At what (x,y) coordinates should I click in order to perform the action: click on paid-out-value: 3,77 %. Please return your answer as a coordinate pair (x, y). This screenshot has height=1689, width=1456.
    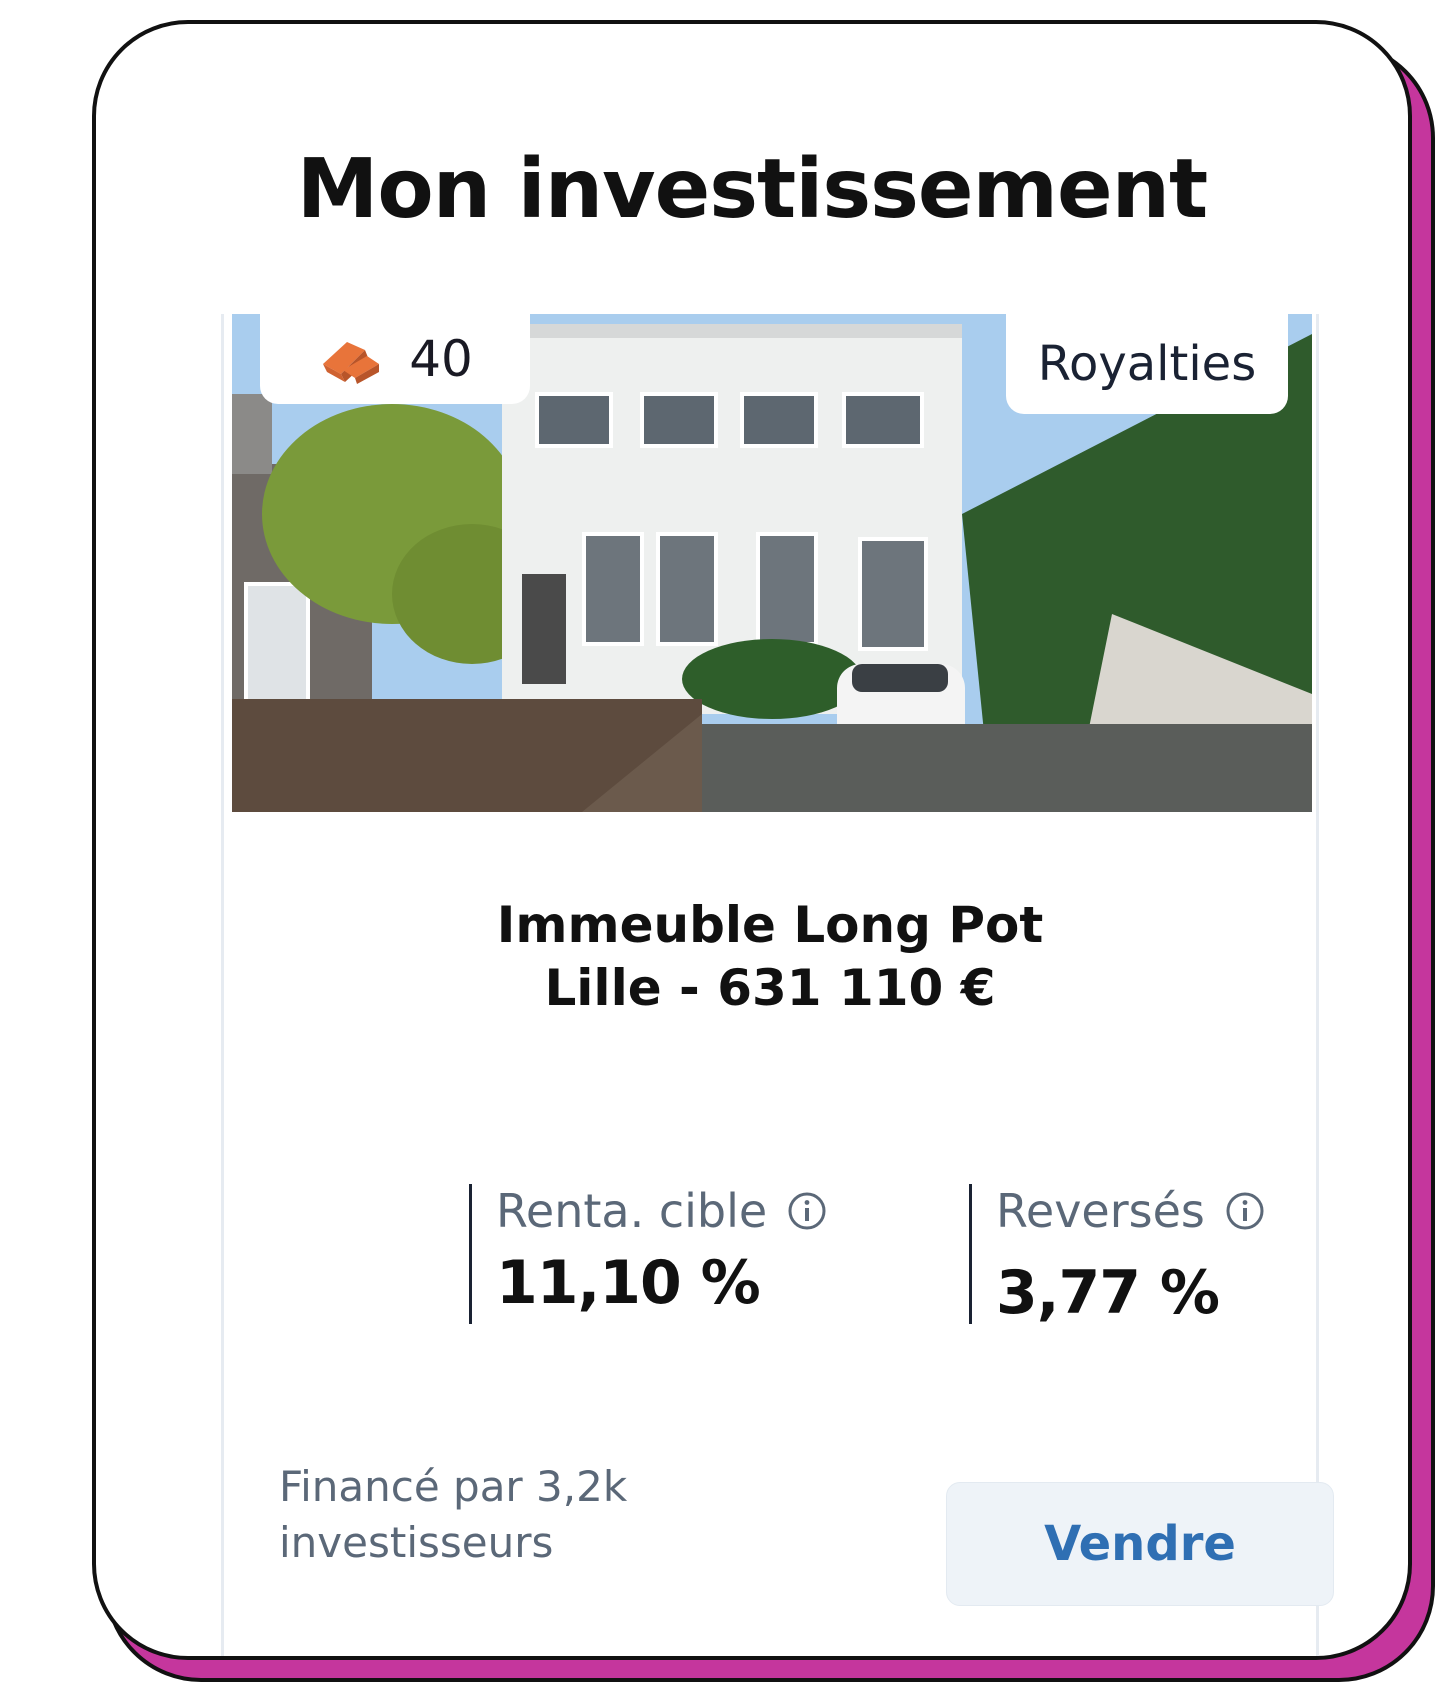
    Looking at the image, I should click on (1108, 1293).